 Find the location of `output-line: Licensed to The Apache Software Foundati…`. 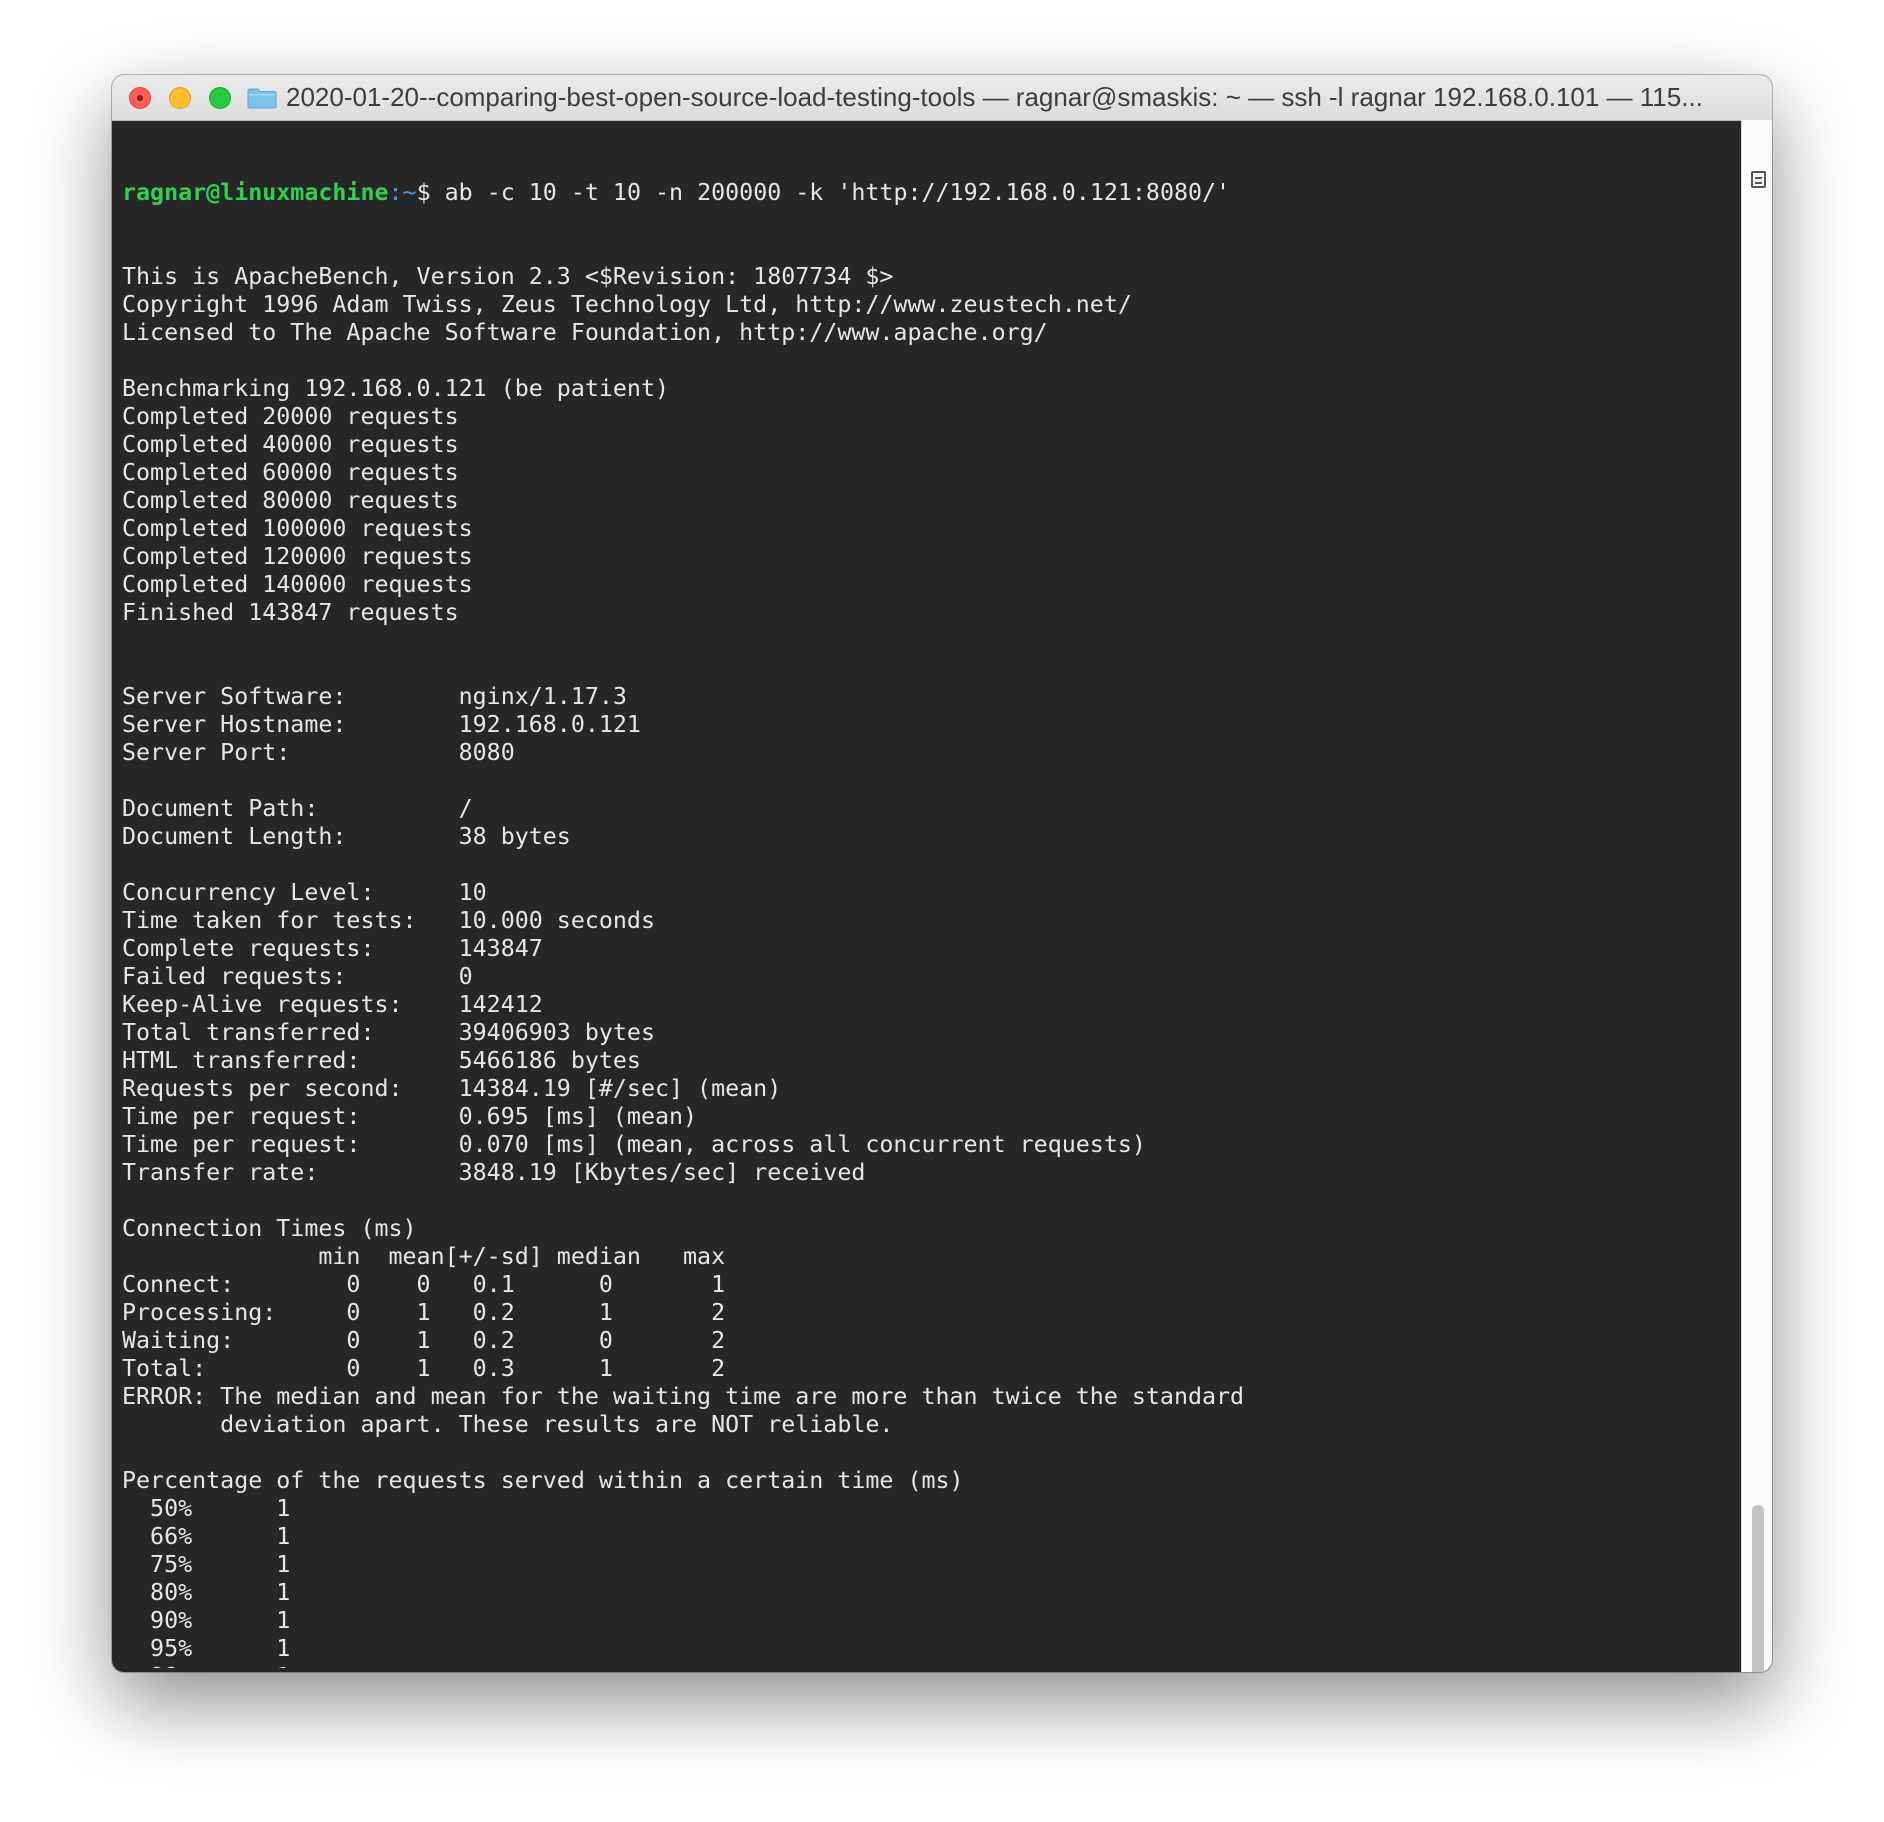

output-line: Licensed to The Apache Software Foundati… is located at coordinates (585, 332).